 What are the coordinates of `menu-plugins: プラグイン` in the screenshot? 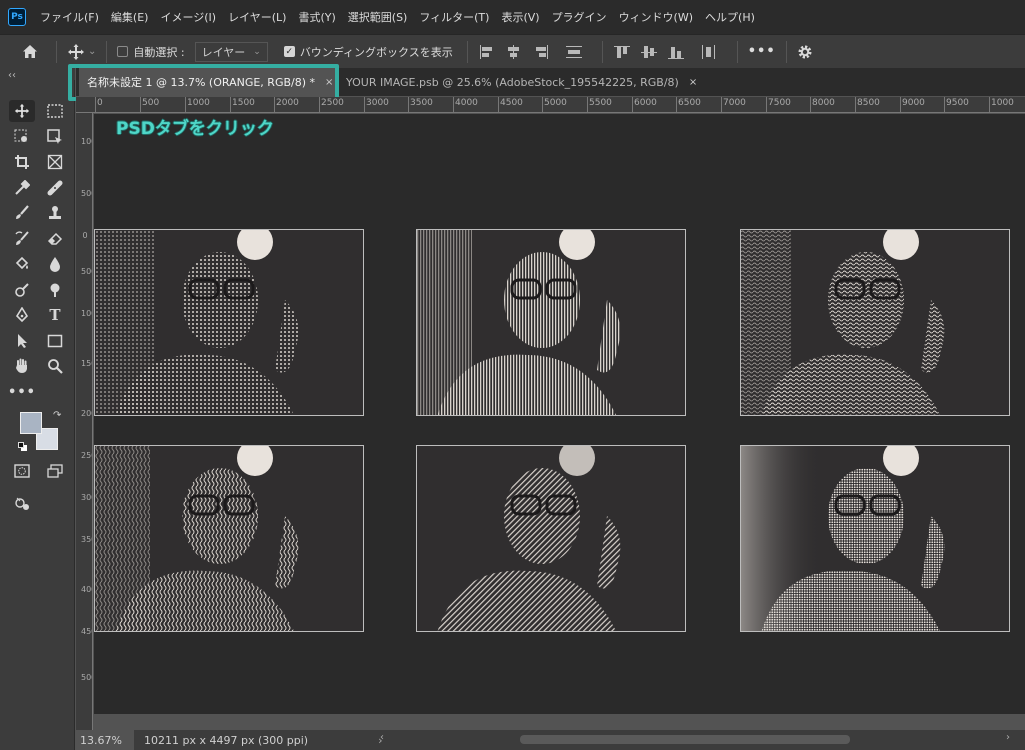 It's located at (579, 17).